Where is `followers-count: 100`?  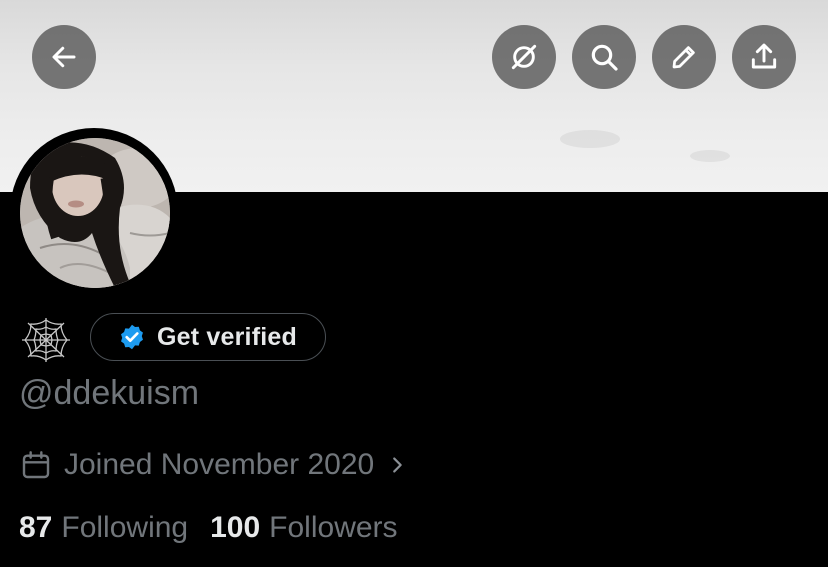 followers-count: 100 is located at coordinates (235, 527).